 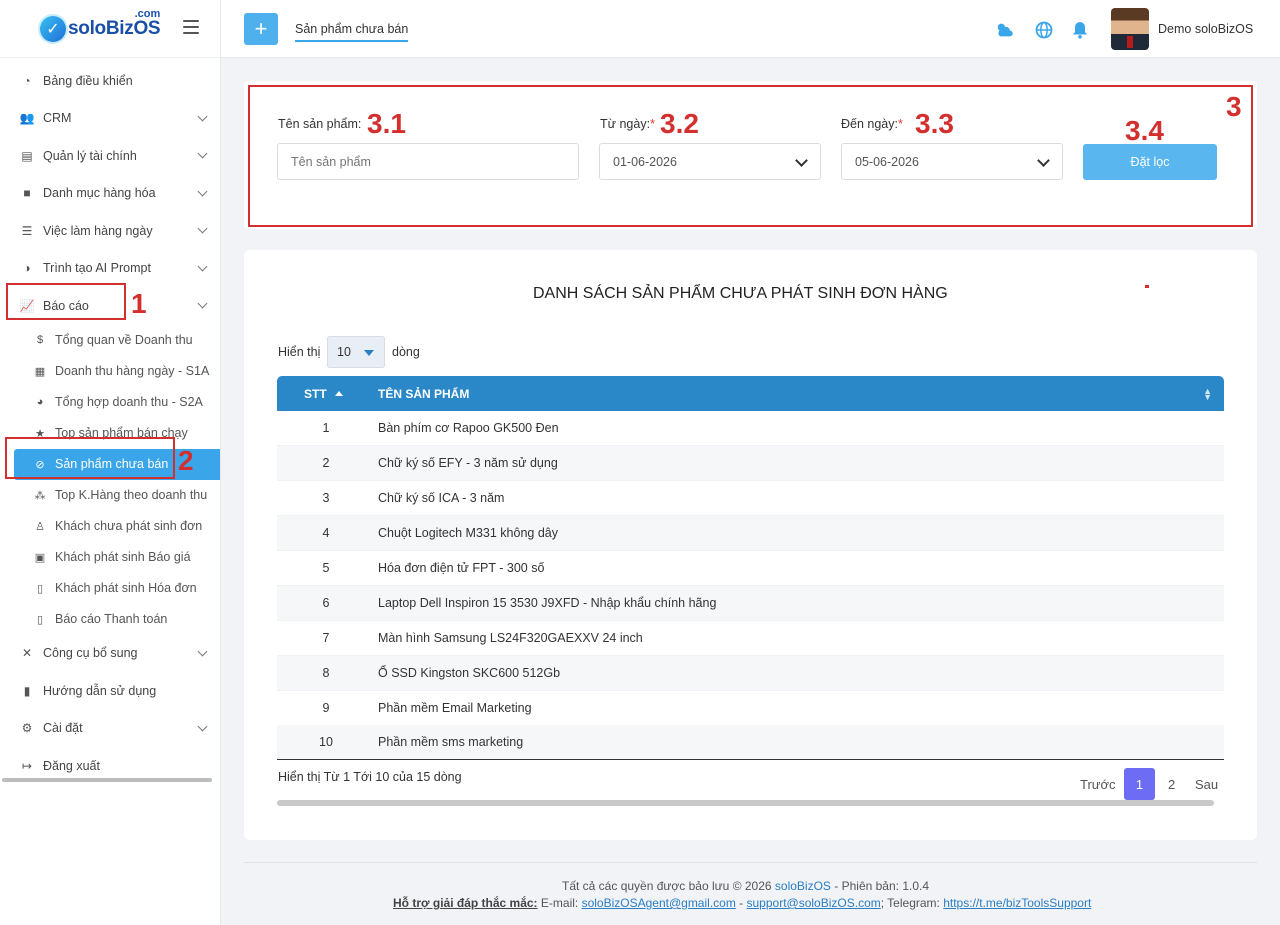 I want to click on annotation-dot, so click(x=1147, y=286).